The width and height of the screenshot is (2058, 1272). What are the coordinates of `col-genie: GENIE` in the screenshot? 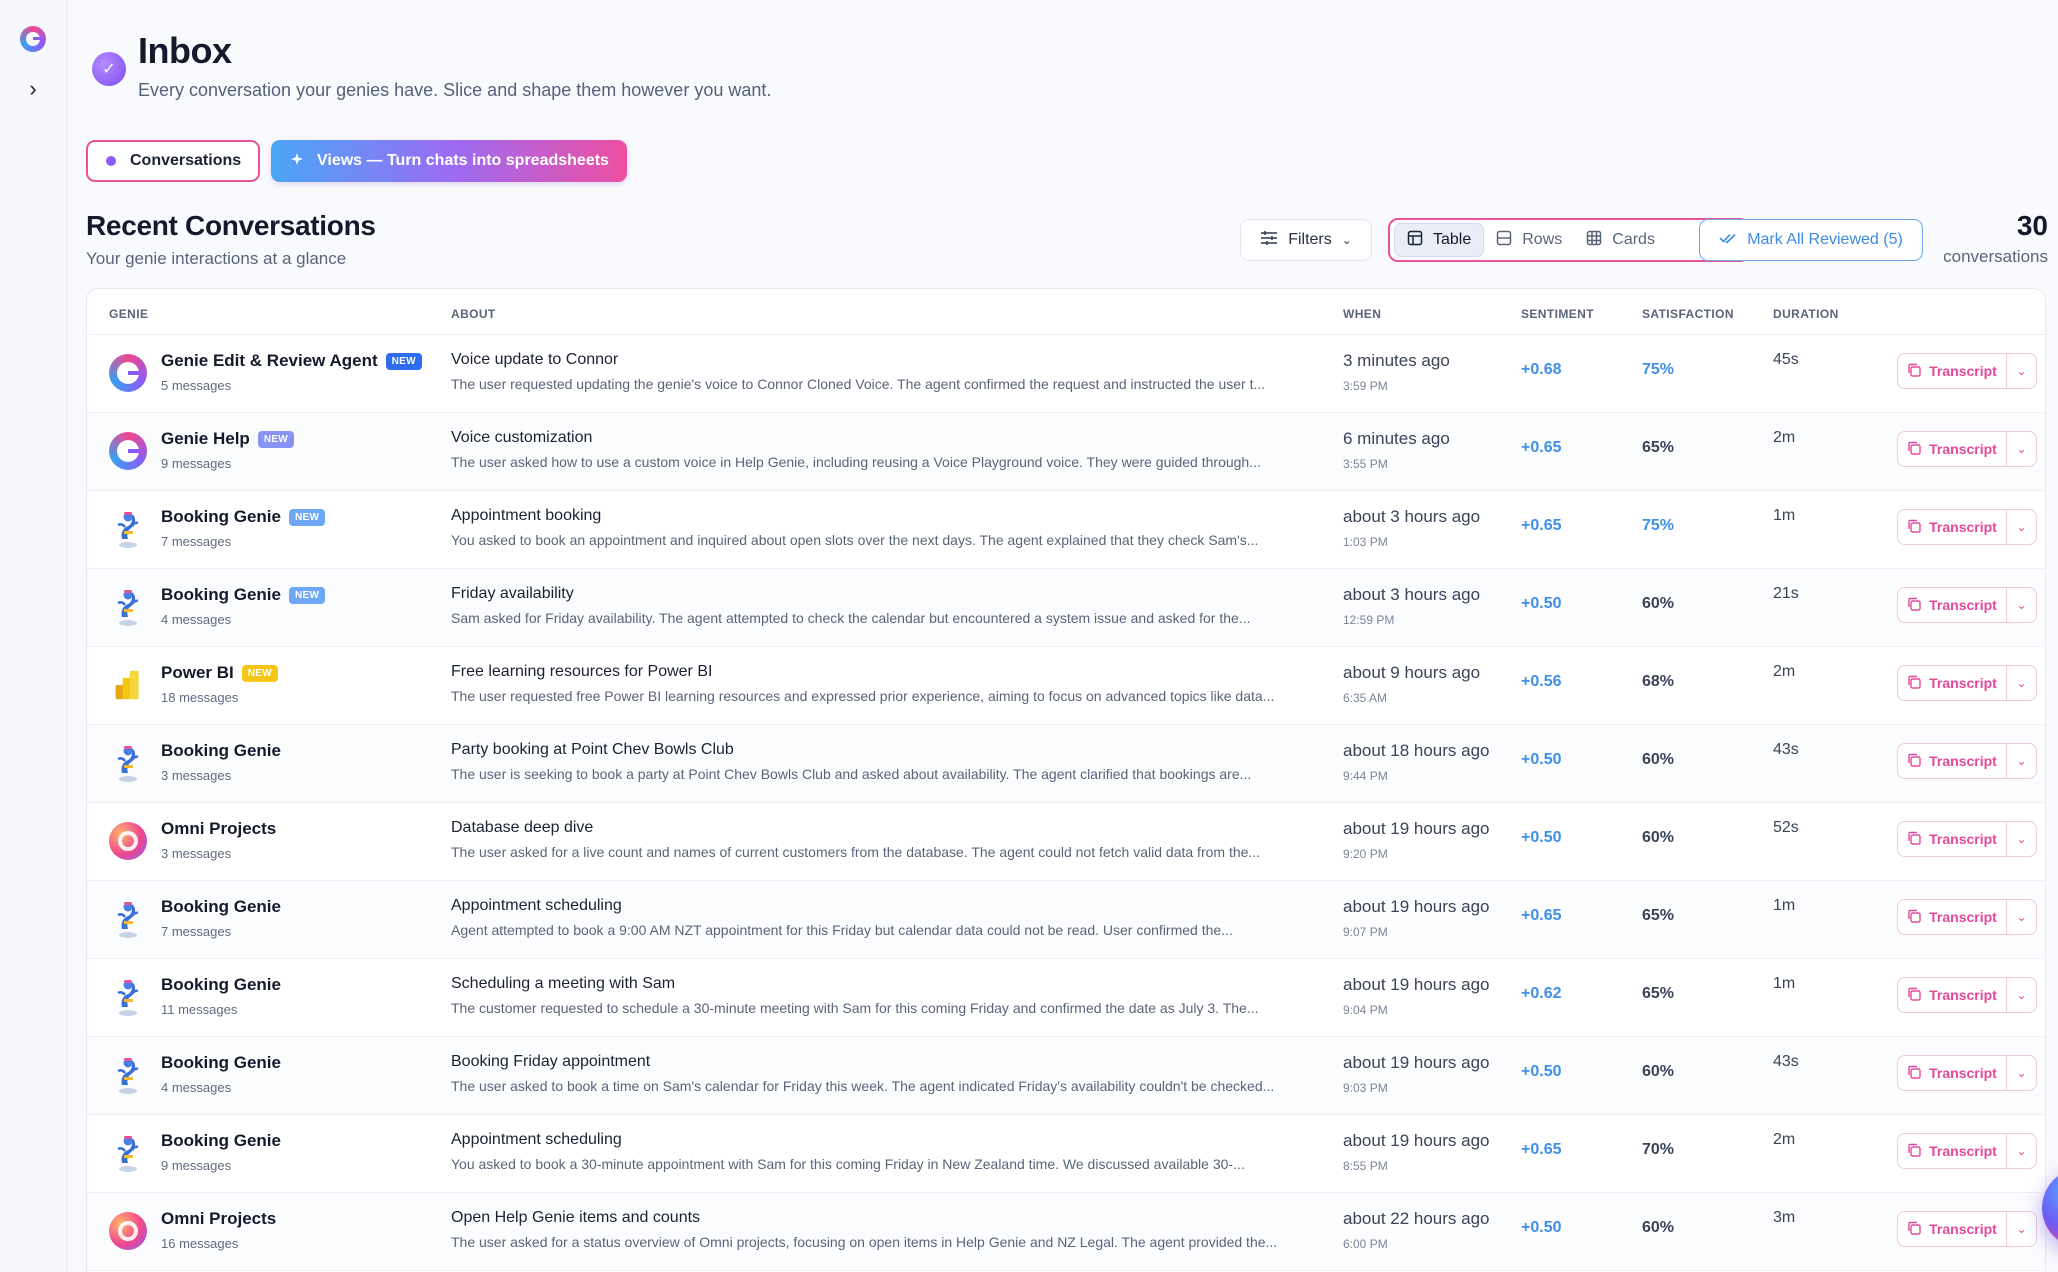 It's located at (128, 314).